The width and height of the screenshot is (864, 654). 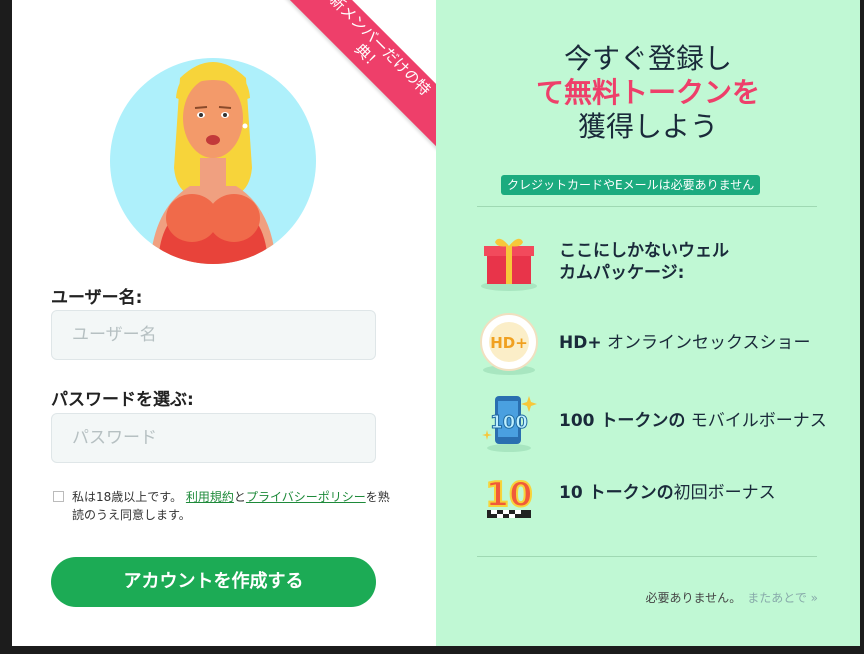 I want to click on svg-text: 100, so click(x=509, y=422).